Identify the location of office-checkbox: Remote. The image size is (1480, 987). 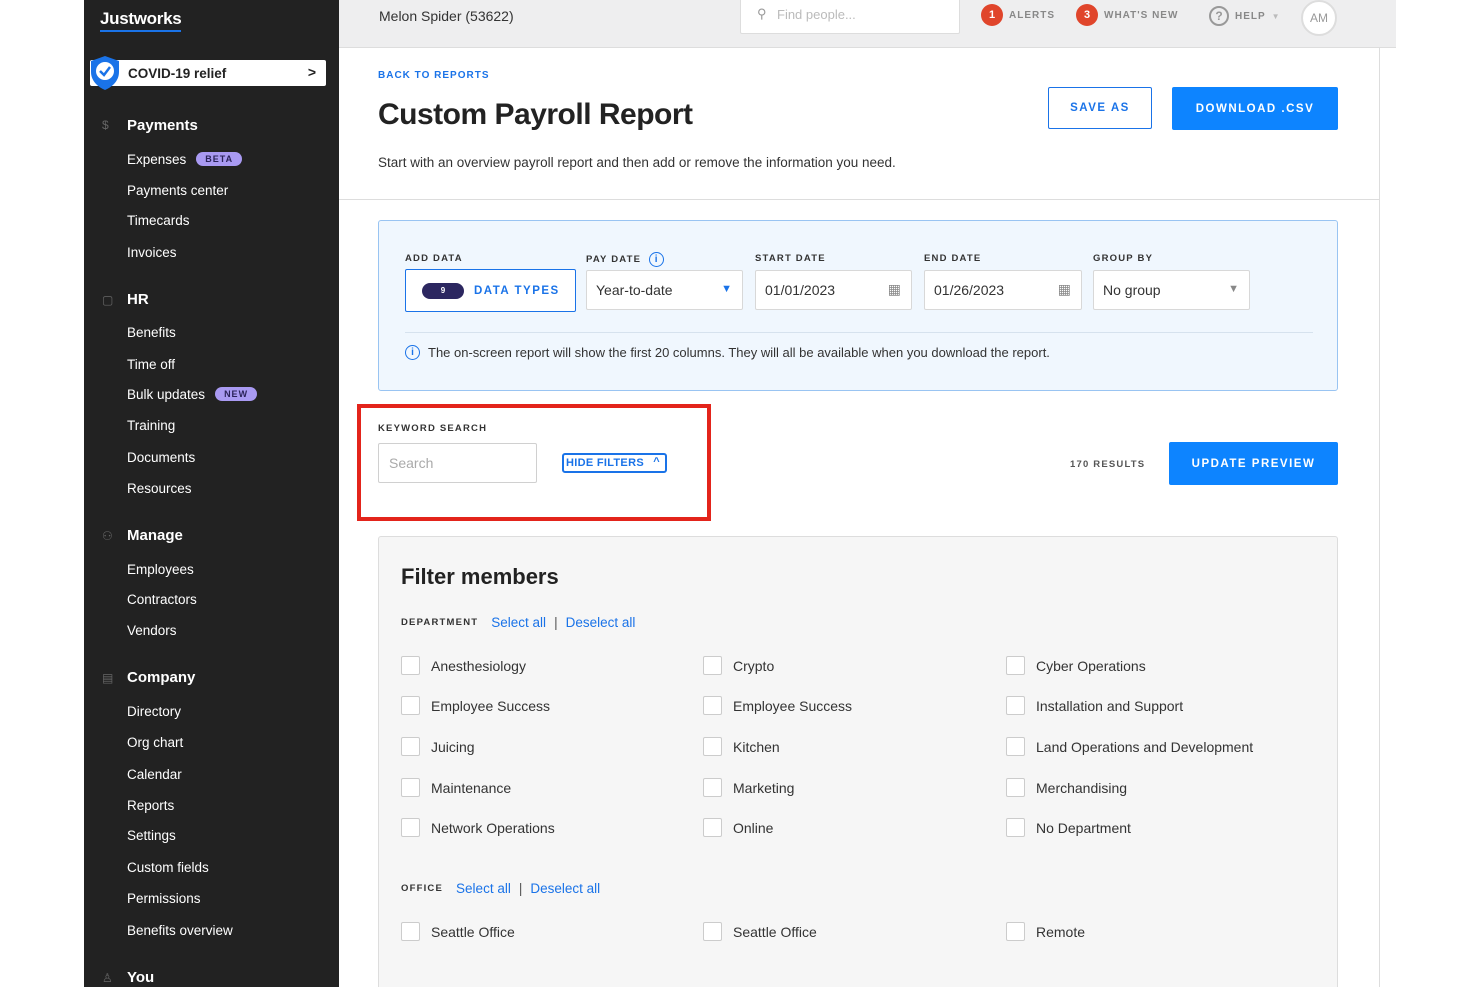
(1045, 931).